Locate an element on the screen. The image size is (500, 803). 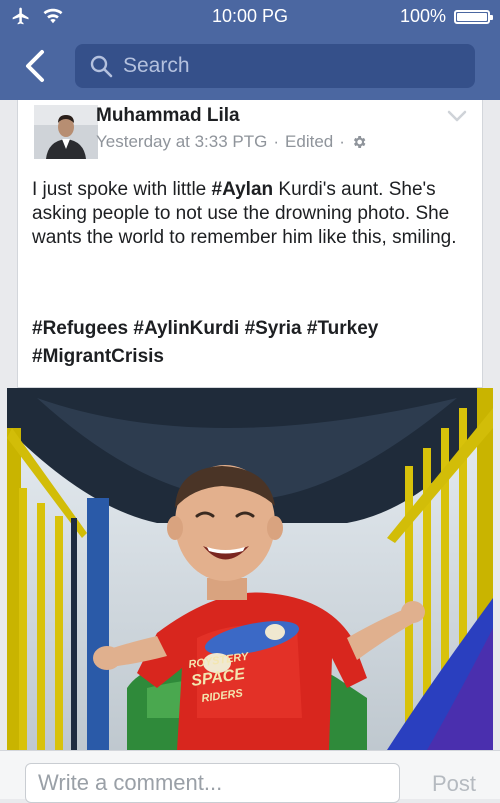
nav-bar: Search is located at coordinates (250, 67).